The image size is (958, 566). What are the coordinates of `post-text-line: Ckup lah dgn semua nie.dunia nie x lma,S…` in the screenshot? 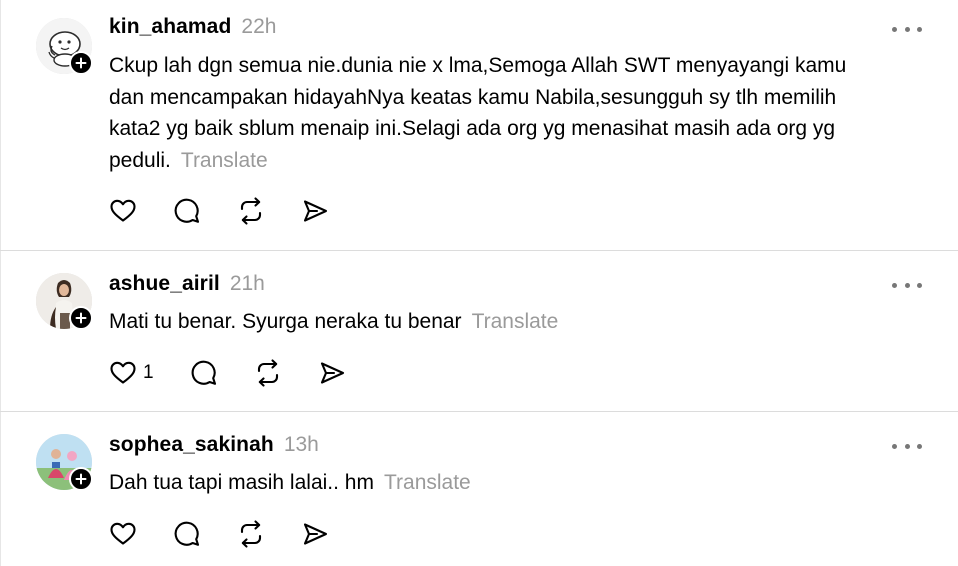 It's located at (478, 65).